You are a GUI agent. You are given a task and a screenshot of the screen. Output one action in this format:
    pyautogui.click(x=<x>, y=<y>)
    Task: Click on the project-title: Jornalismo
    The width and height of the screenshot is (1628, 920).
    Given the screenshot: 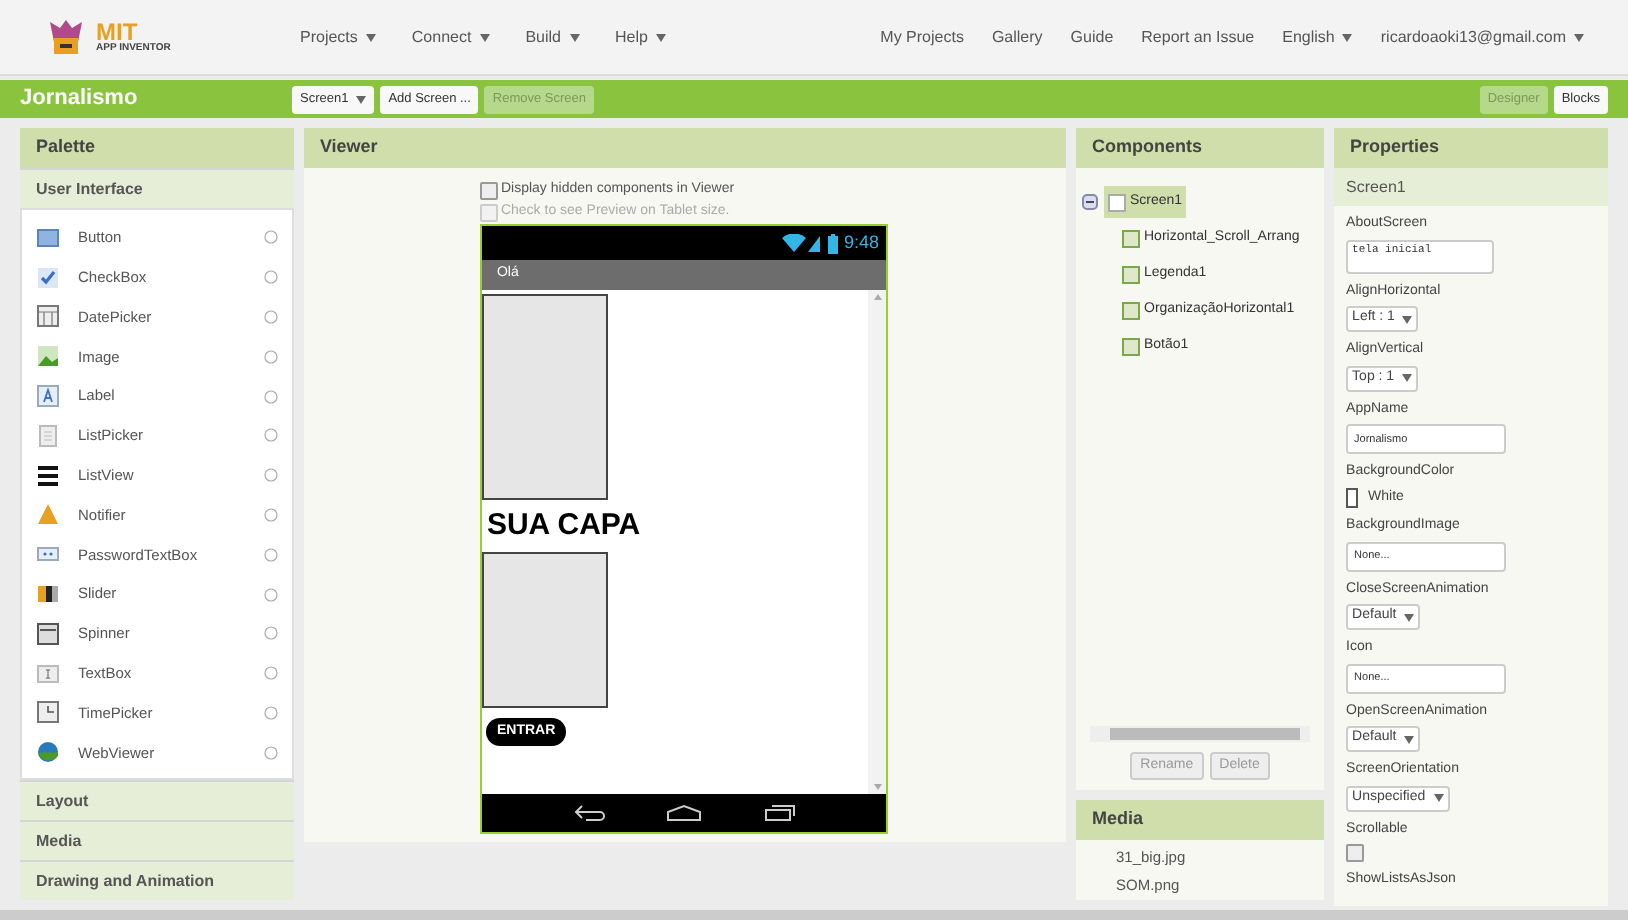 What is the action you would take?
    pyautogui.click(x=80, y=99)
    